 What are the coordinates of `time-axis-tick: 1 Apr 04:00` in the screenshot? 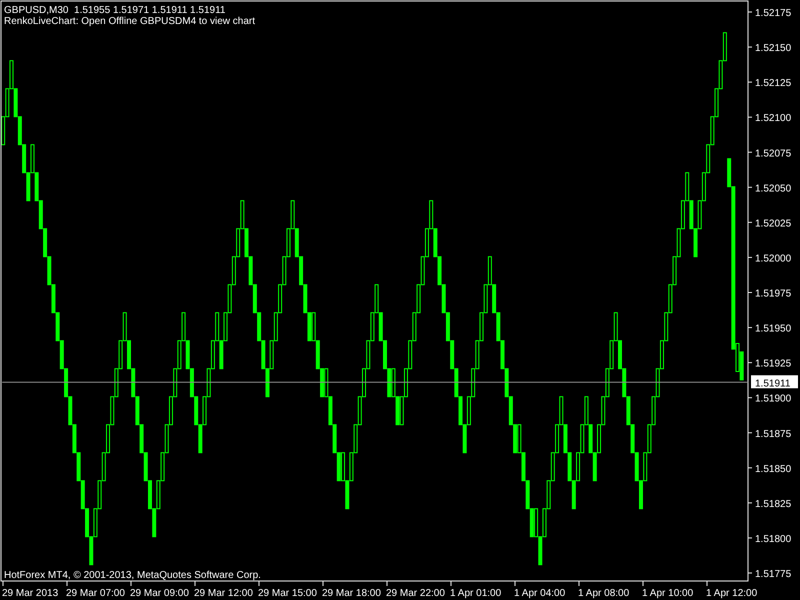 It's located at (540, 589).